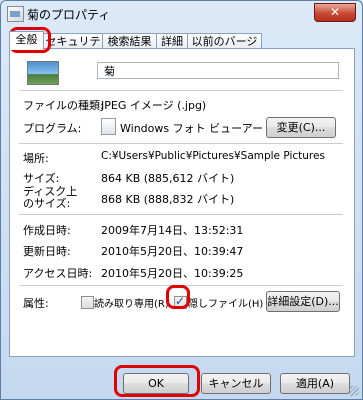 The width and height of the screenshot is (363, 400). Describe the element at coordinates (181, 14) in the screenshot. I see `title-bar: 菊のプロパティ ✕` at that location.